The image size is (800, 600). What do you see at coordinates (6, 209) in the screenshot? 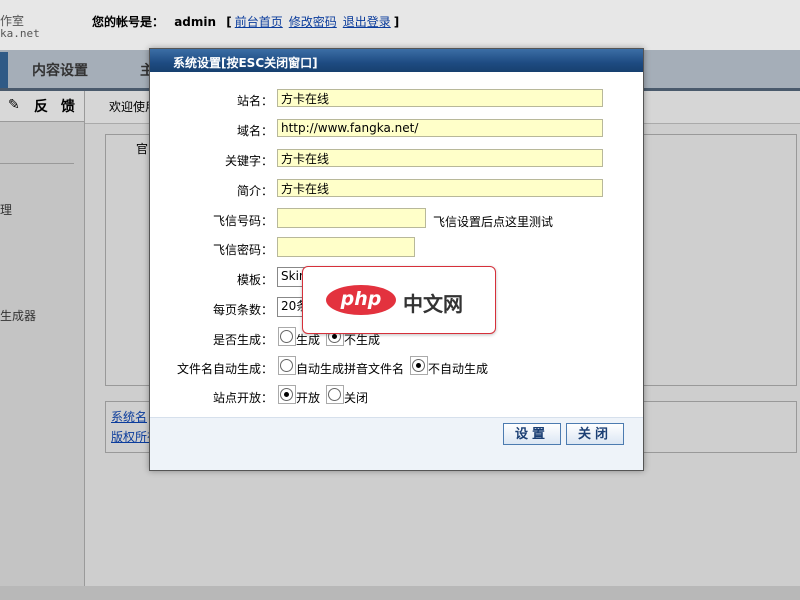
I see `sidebar-item-manage: 理` at bounding box center [6, 209].